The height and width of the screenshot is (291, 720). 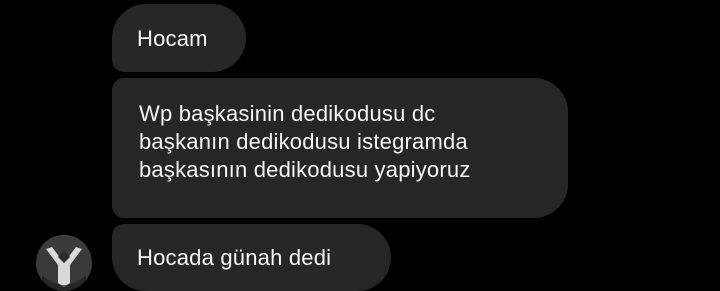 I want to click on message-text: başkanın dedikodusu istegramda, so click(x=303, y=141).